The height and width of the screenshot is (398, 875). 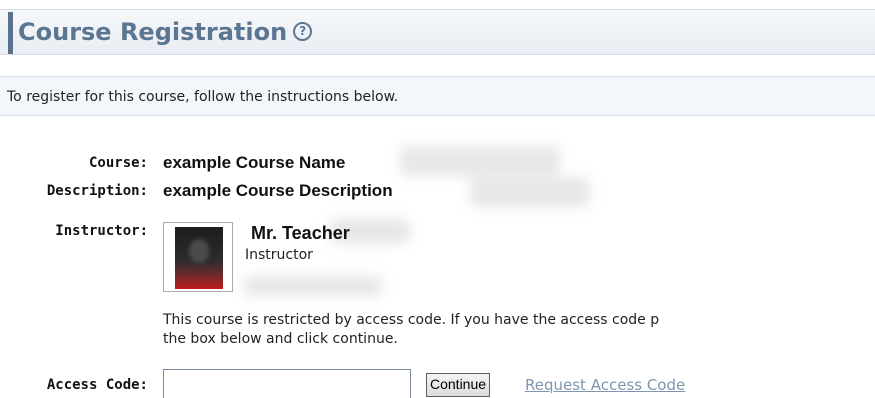 What do you see at coordinates (278, 190) in the screenshot?
I see `course-description-value: example Course Description` at bounding box center [278, 190].